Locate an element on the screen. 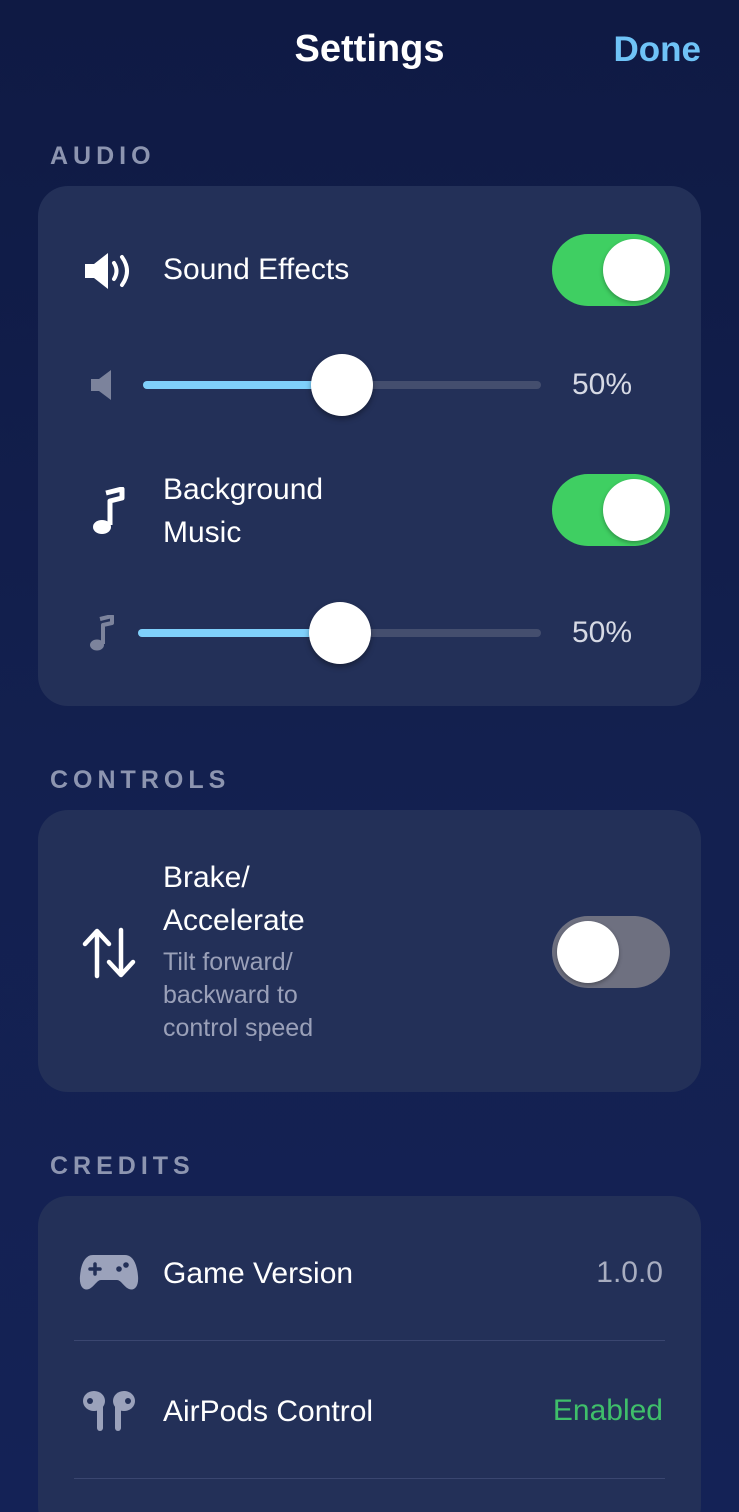  section-header-audio: AUDIO is located at coordinates (103, 156).